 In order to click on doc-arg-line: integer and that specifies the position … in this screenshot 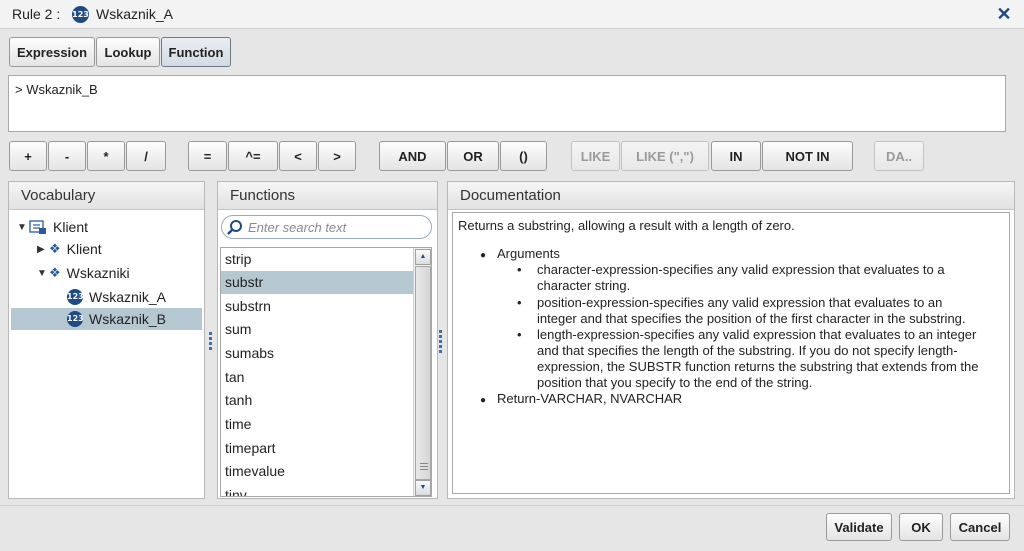, I will do `click(751, 318)`.